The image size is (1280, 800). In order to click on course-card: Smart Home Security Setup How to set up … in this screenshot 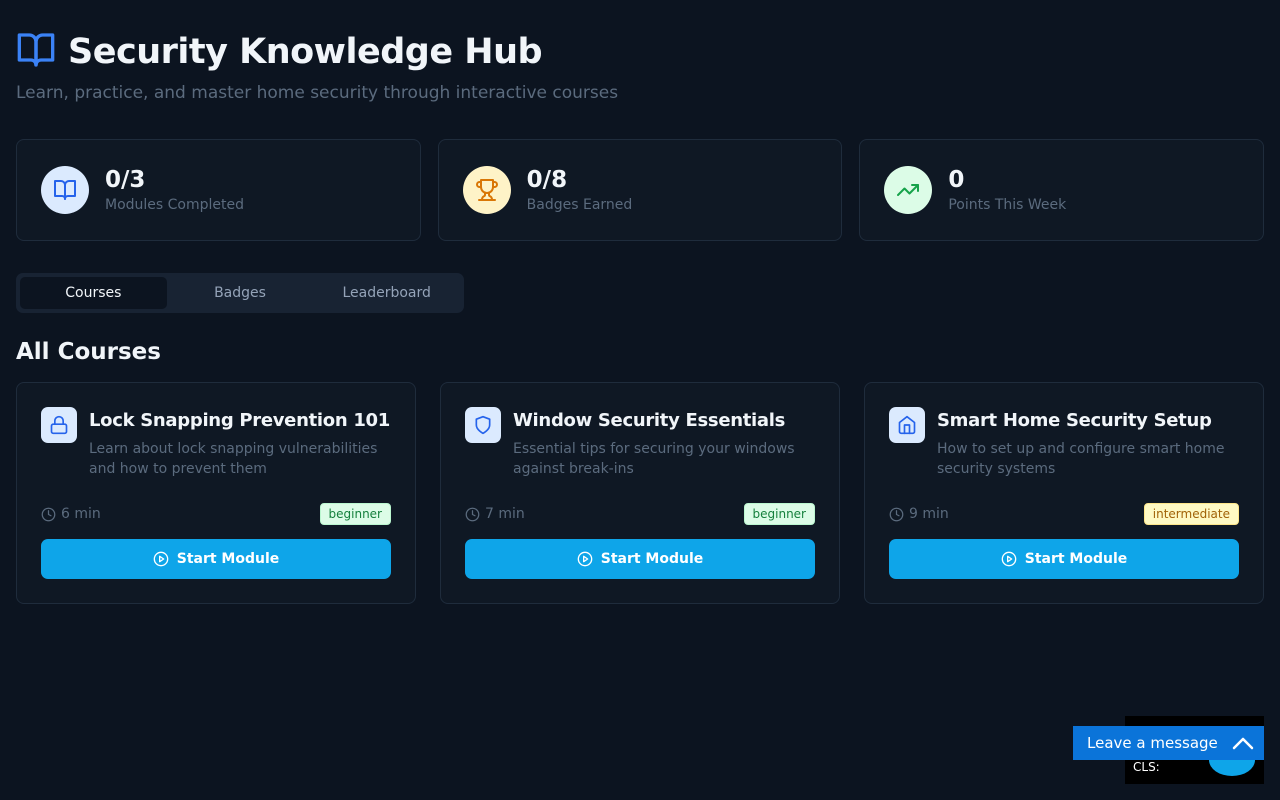, I will do `click(1064, 493)`.